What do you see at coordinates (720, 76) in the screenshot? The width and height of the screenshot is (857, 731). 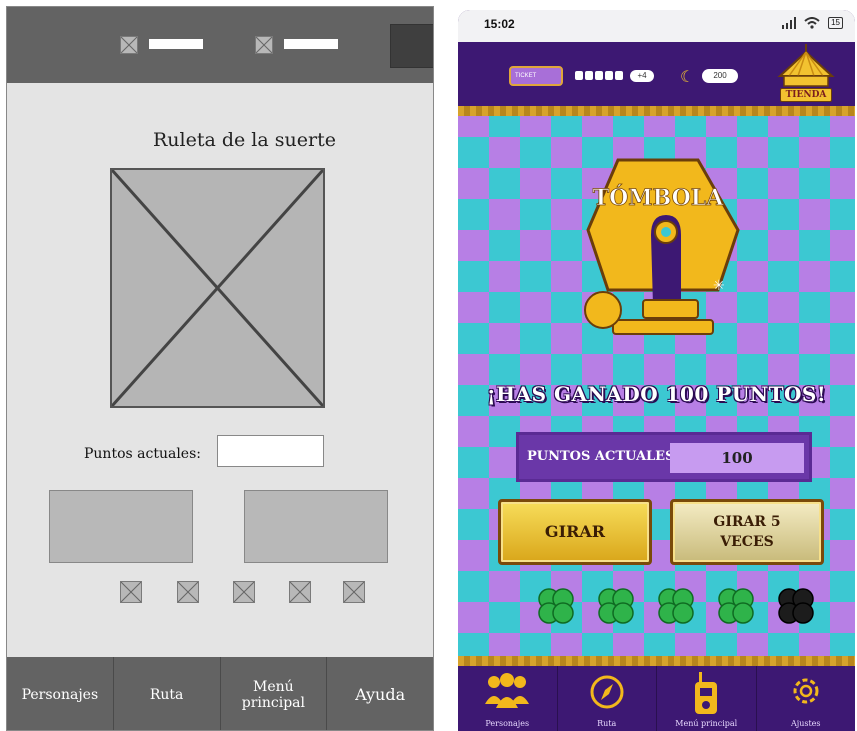 I see `currency-counter: 200` at bounding box center [720, 76].